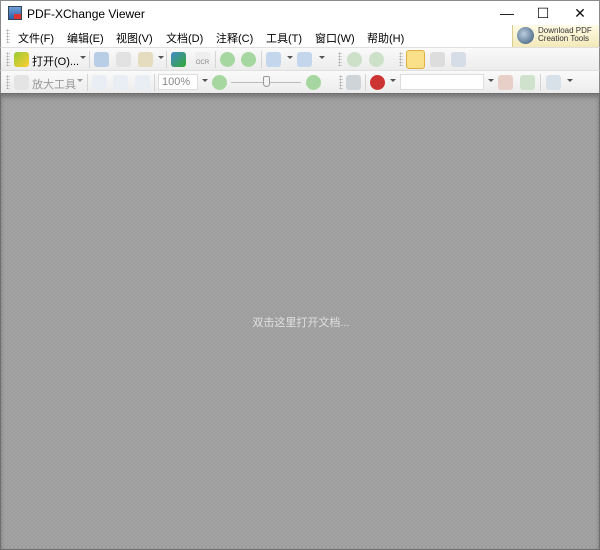  What do you see at coordinates (15, 13) in the screenshot?
I see `app-icon` at bounding box center [15, 13].